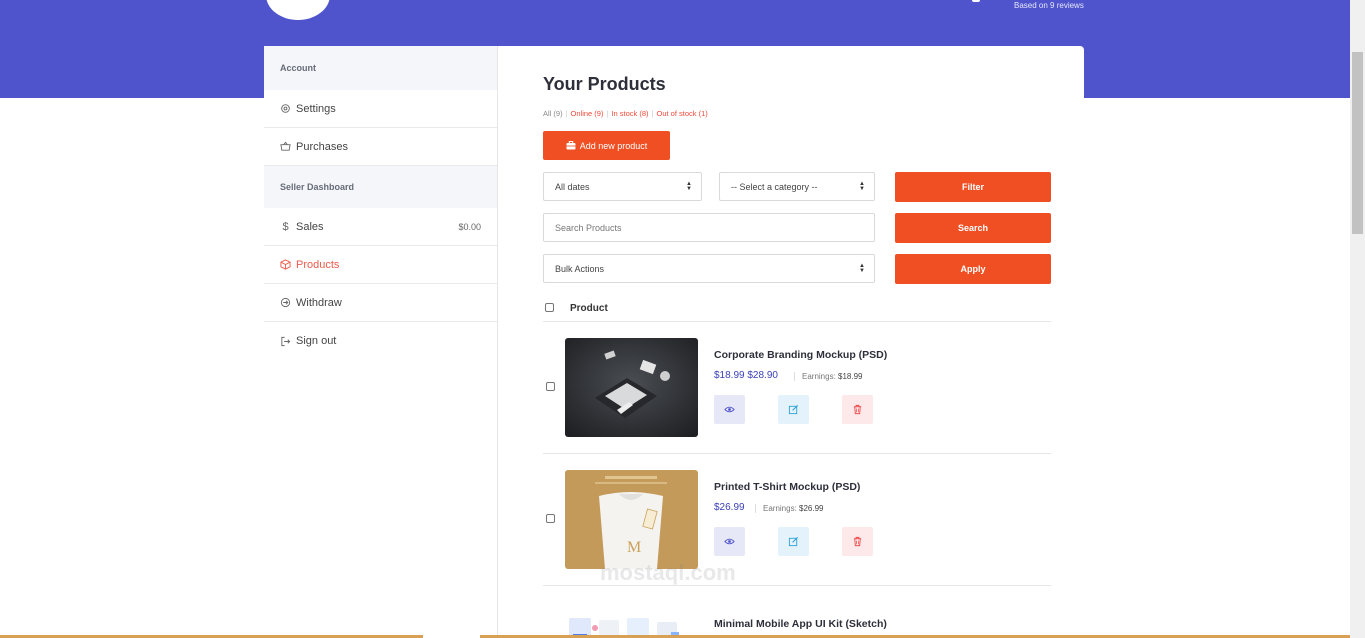  I want to click on status-link-in-stock: In stock (8), so click(629, 113).